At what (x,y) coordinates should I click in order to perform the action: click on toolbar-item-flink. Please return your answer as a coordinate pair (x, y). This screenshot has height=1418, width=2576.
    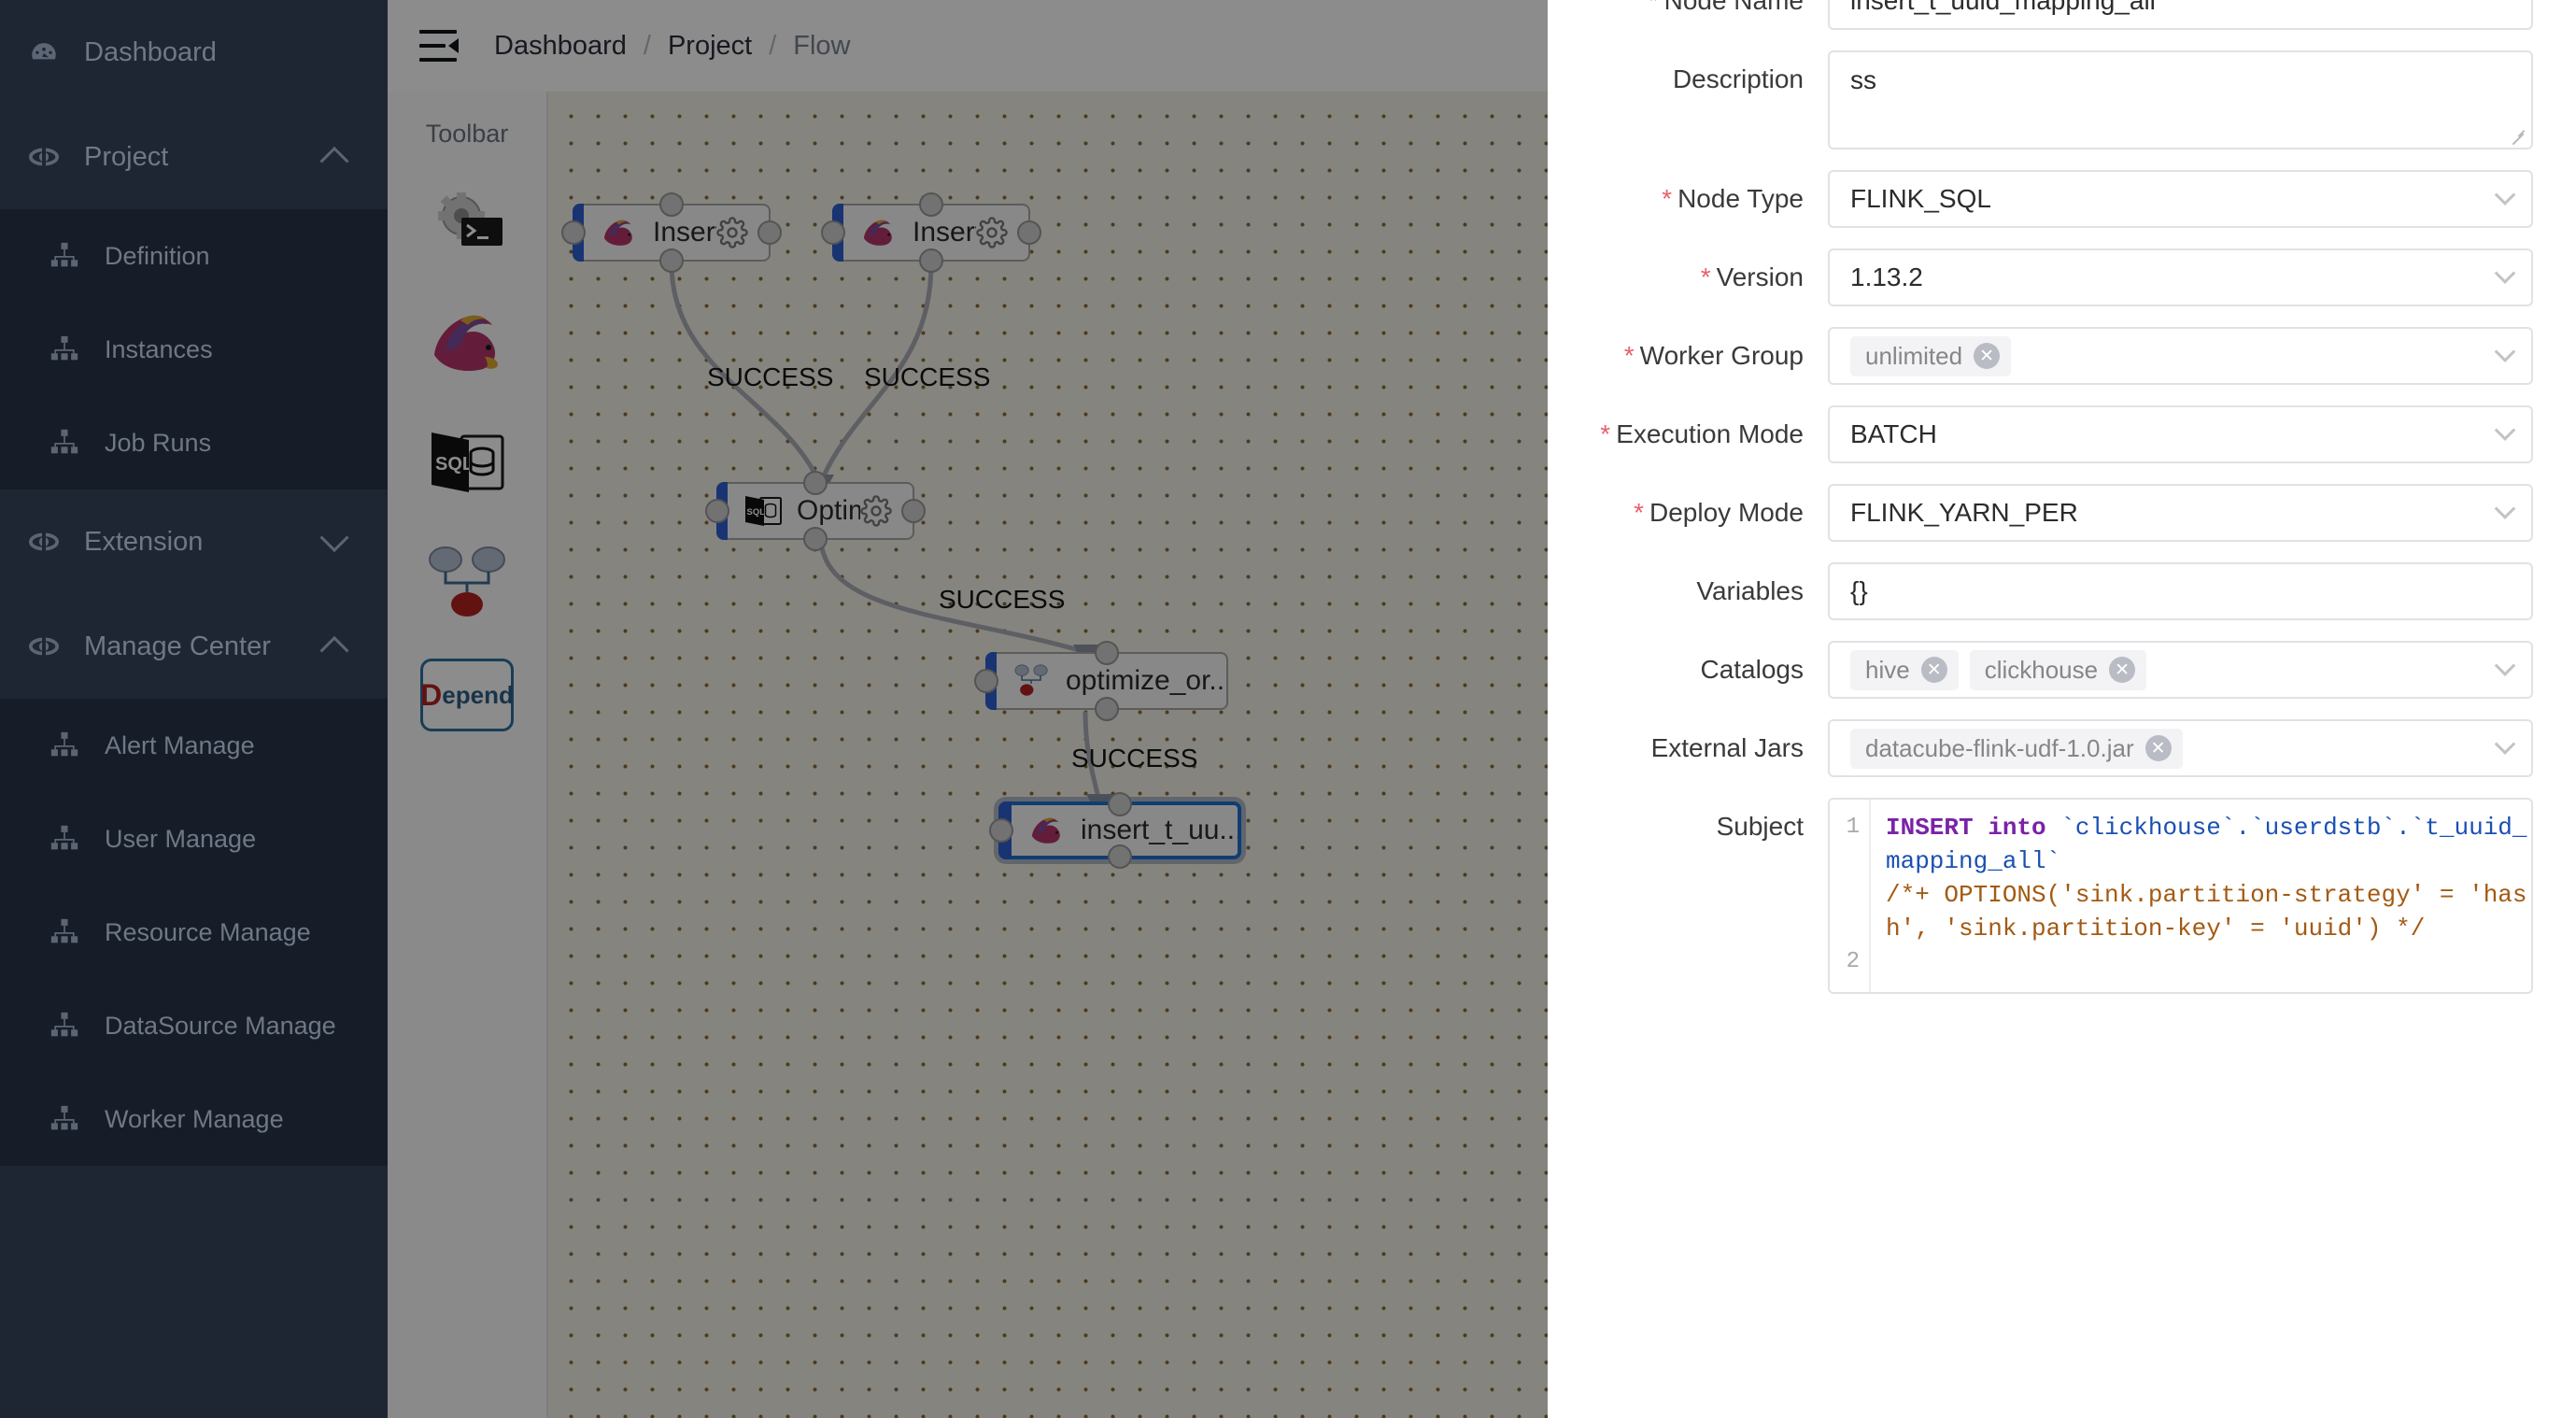
    Looking at the image, I should click on (467, 343).